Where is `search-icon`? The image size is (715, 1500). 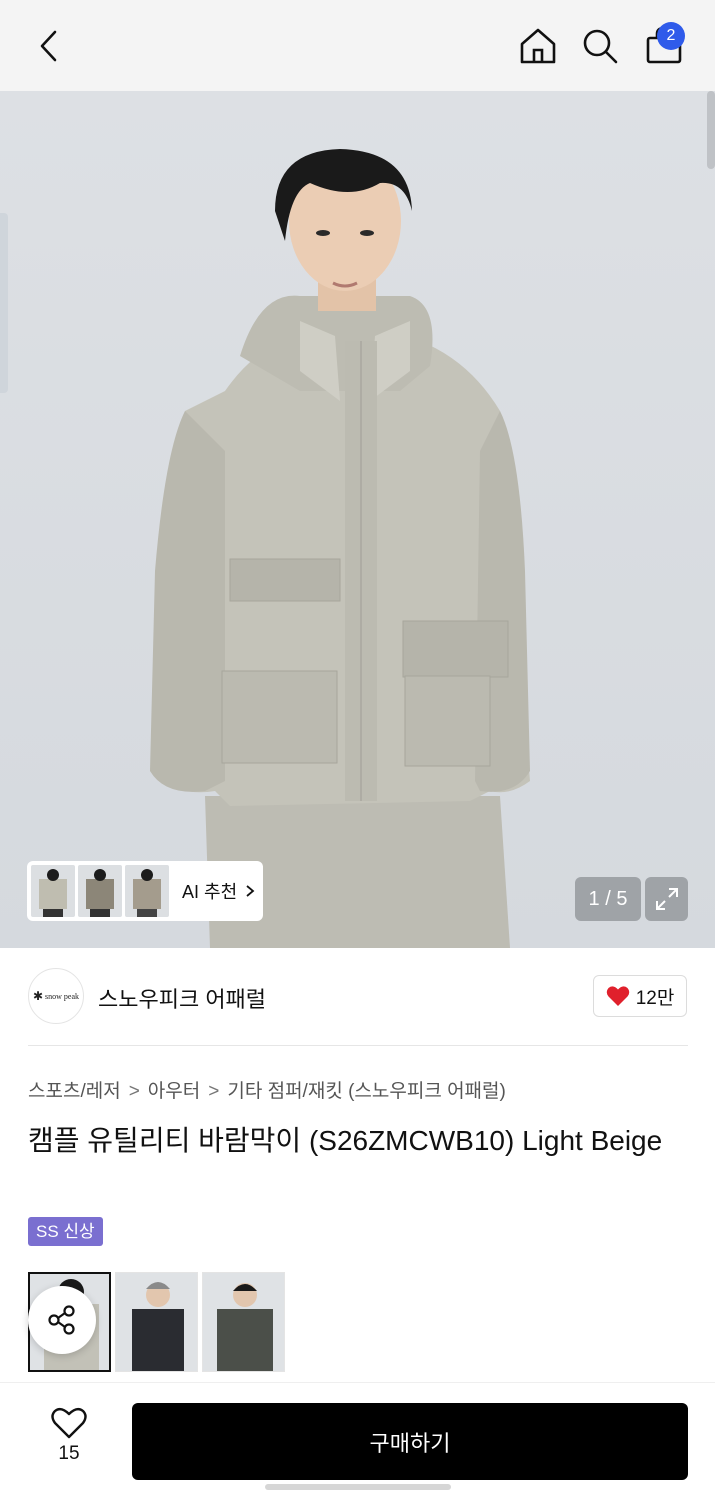 search-icon is located at coordinates (600, 46).